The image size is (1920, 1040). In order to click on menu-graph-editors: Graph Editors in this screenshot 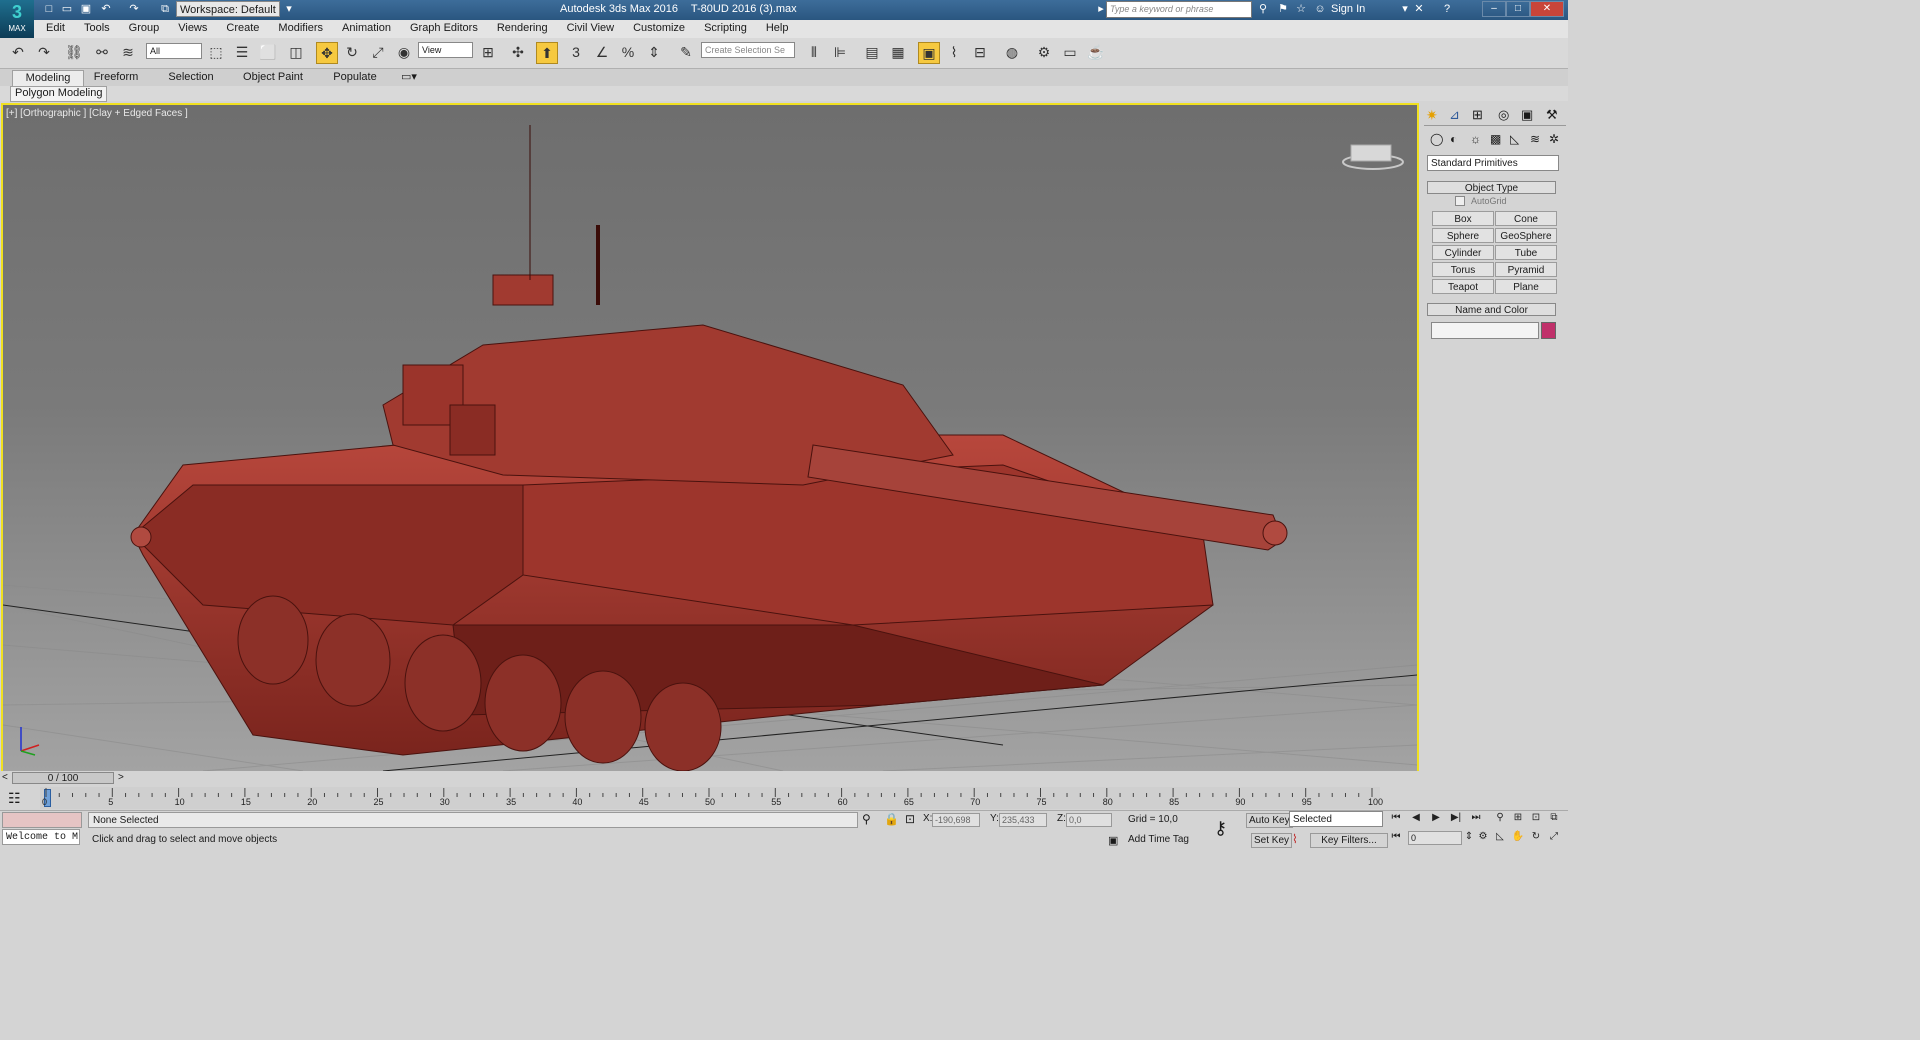, I will do `click(441, 28)`.